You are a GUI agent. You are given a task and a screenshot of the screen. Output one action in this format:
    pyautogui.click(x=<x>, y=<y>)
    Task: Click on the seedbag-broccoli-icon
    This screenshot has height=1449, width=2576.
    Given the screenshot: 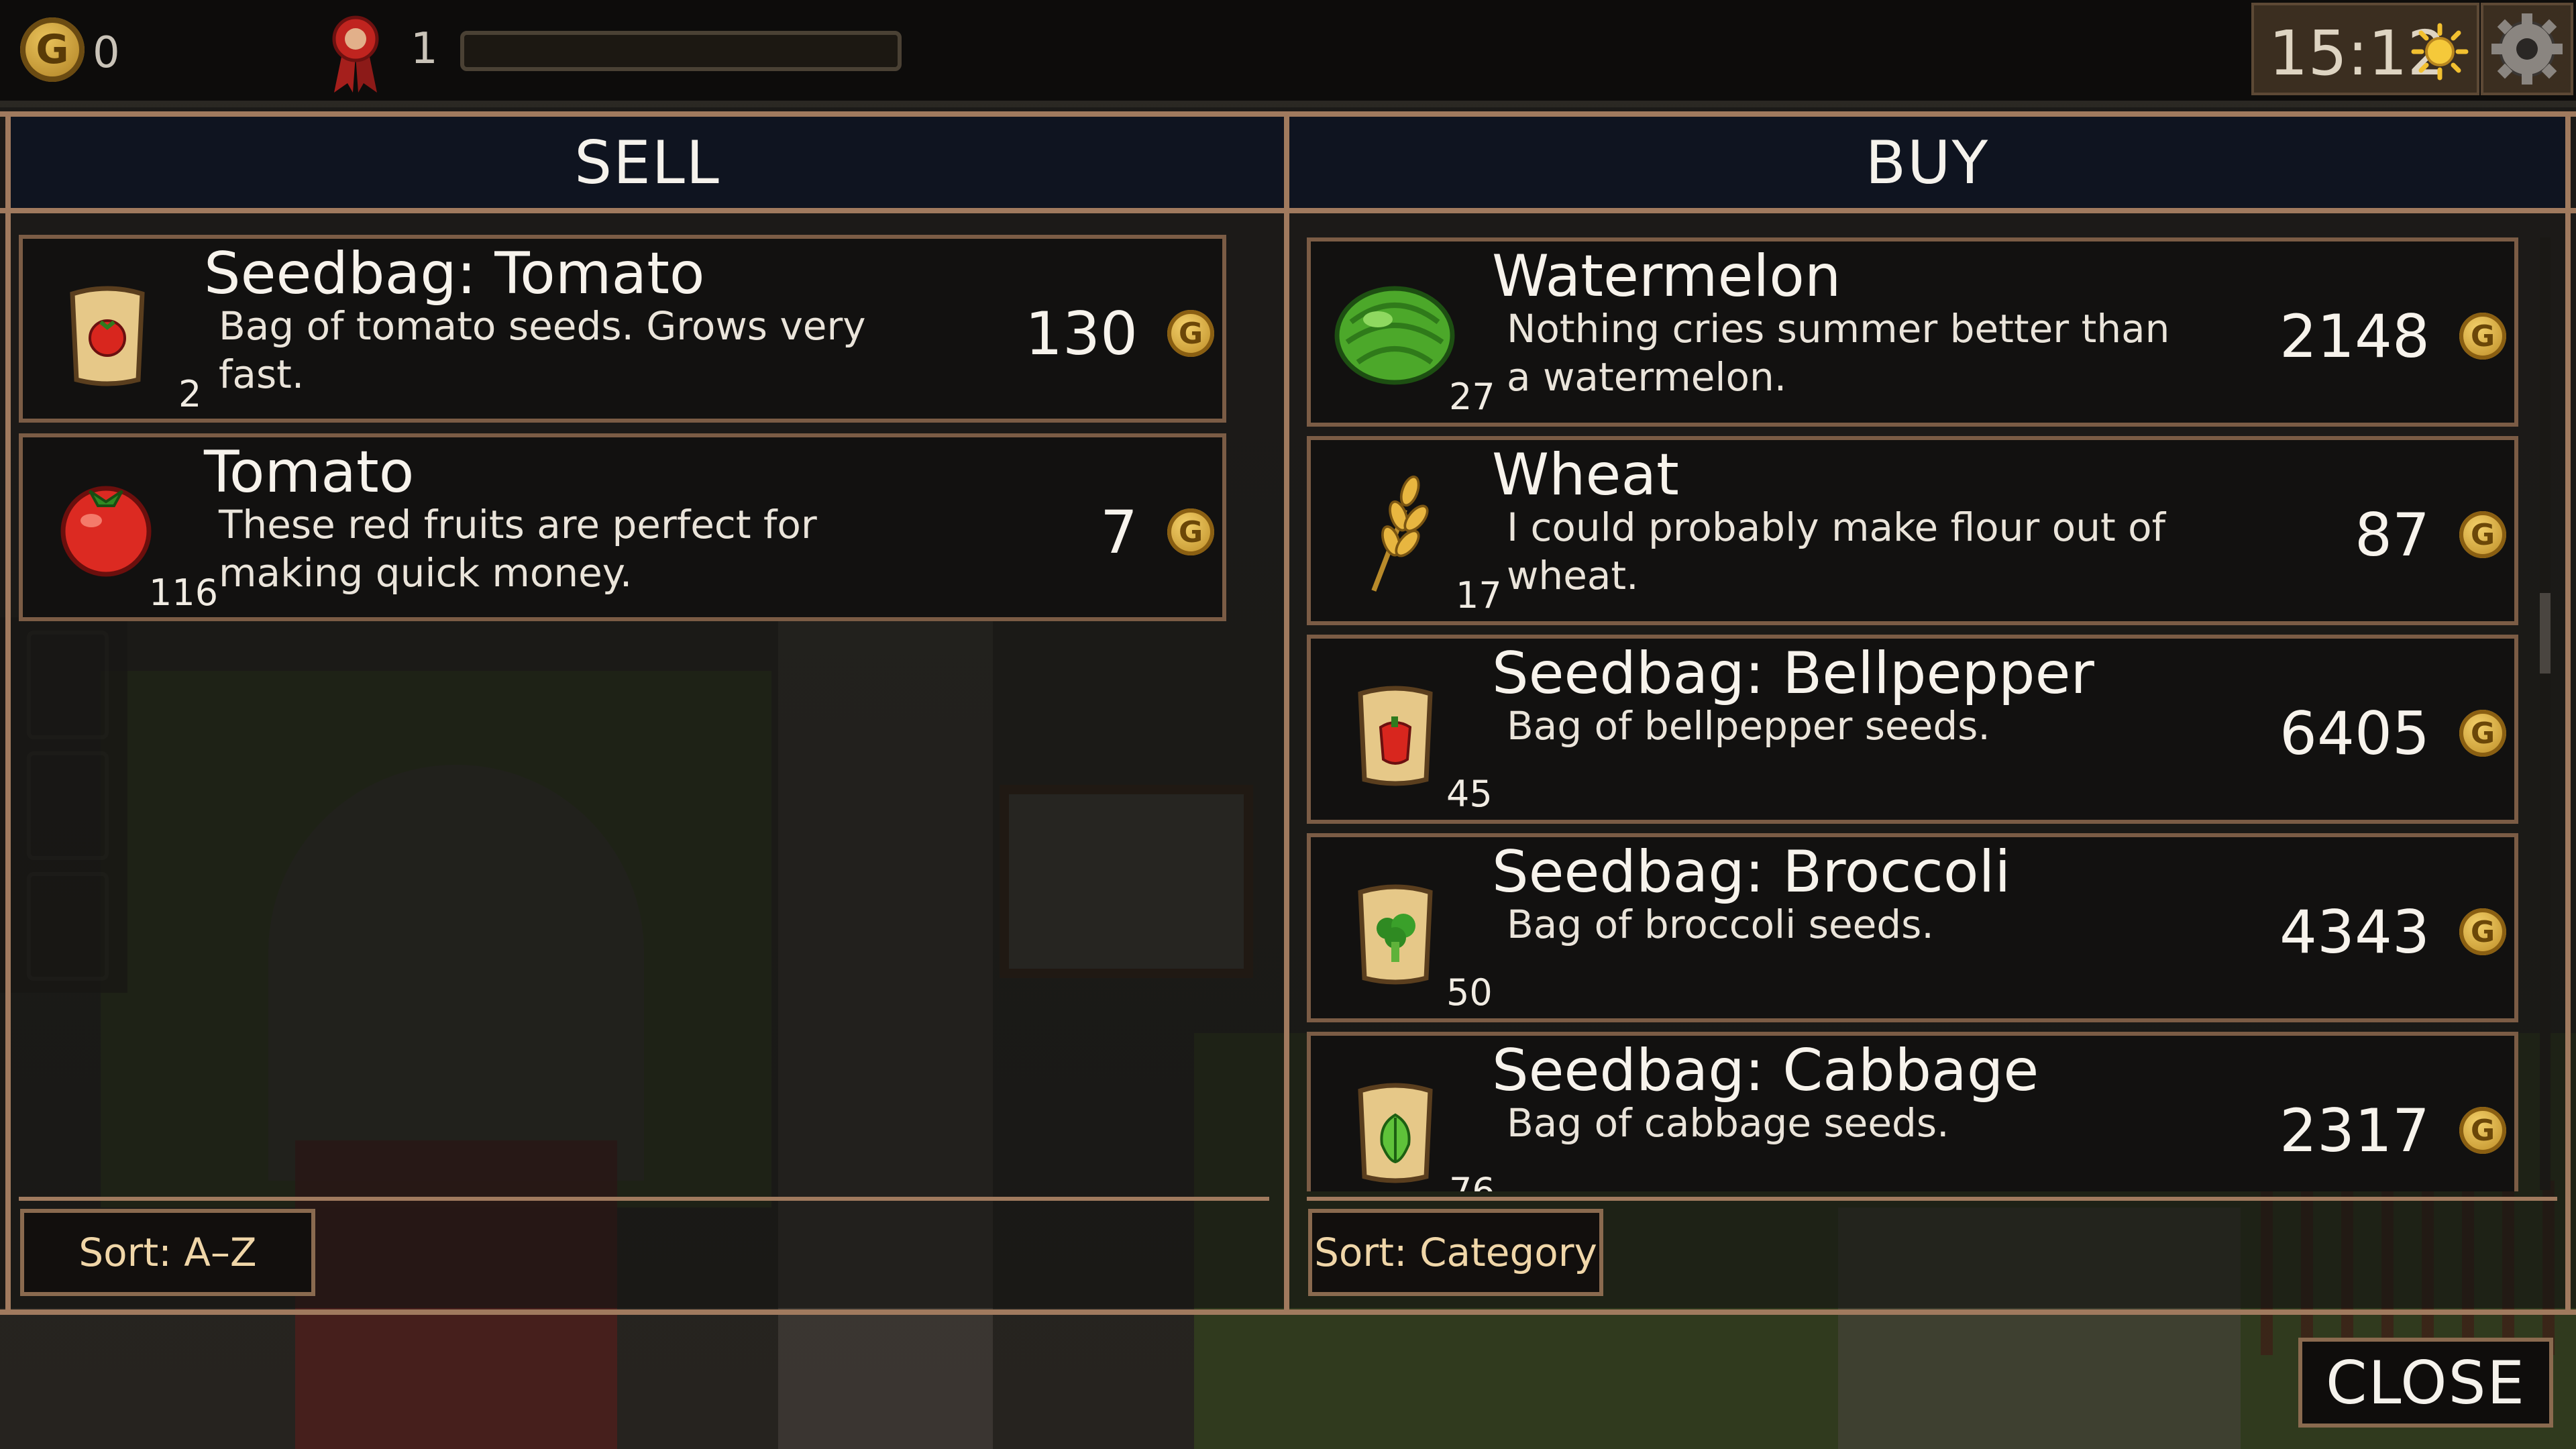 What is the action you would take?
    pyautogui.click(x=1395, y=934)
    